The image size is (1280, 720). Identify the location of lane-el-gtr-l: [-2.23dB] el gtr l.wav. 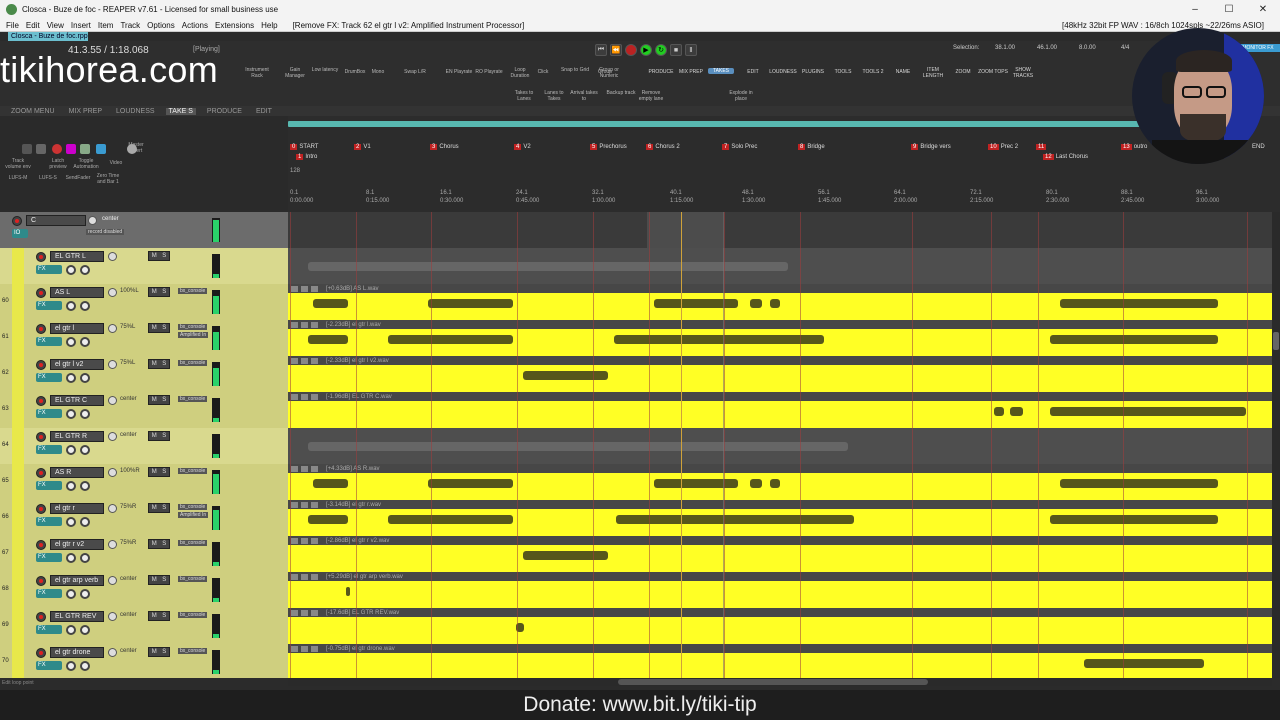
(780, 338).